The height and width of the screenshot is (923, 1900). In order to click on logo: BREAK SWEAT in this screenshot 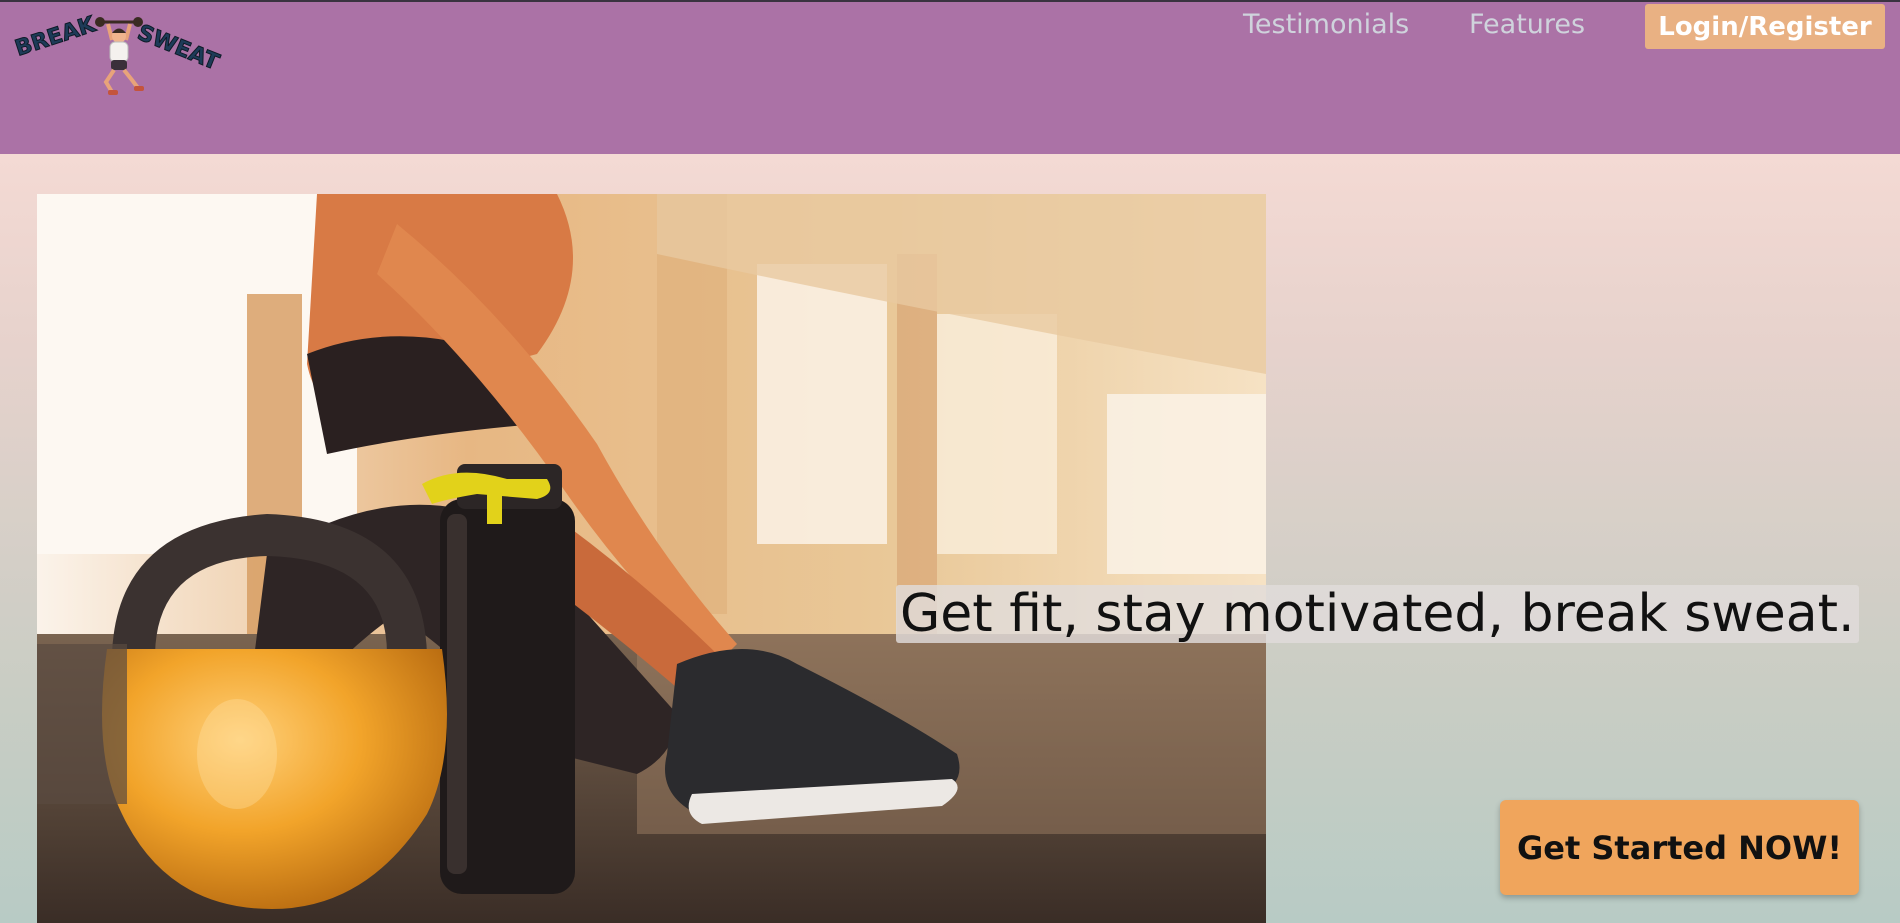, I will do `click(118, 56)`.